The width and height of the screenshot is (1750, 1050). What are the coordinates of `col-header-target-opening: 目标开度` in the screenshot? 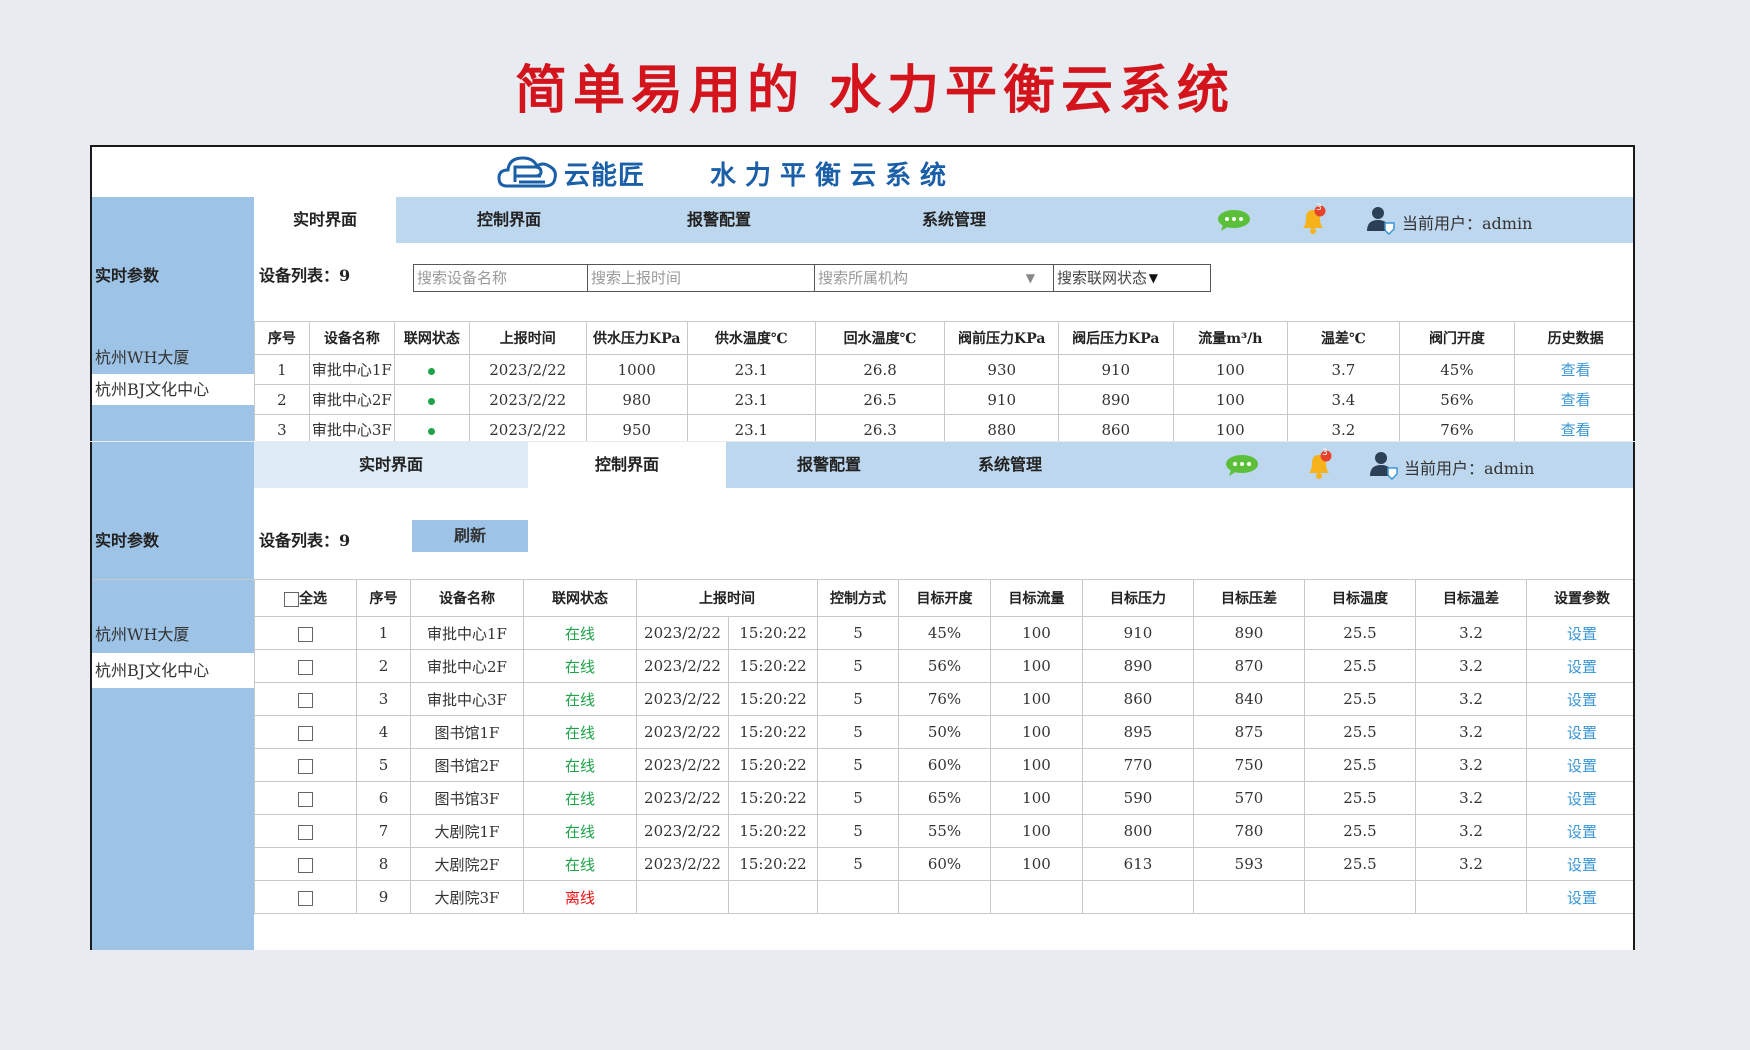 It's located at (944, 598).